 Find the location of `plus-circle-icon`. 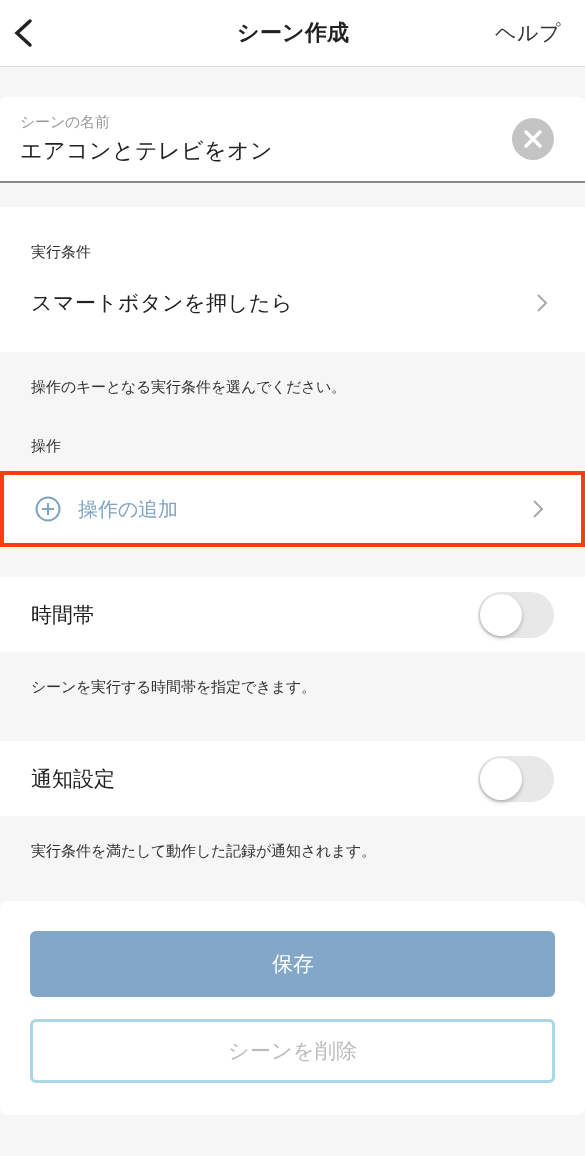

plus-circle-icon is located at coordinates (48, 509).